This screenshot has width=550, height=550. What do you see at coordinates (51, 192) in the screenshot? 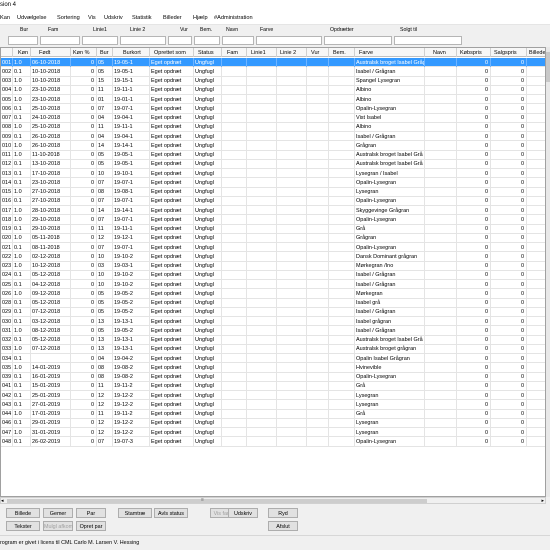
I see `cell-fodt: 27-10-2018` at bounding box center [51, 192].